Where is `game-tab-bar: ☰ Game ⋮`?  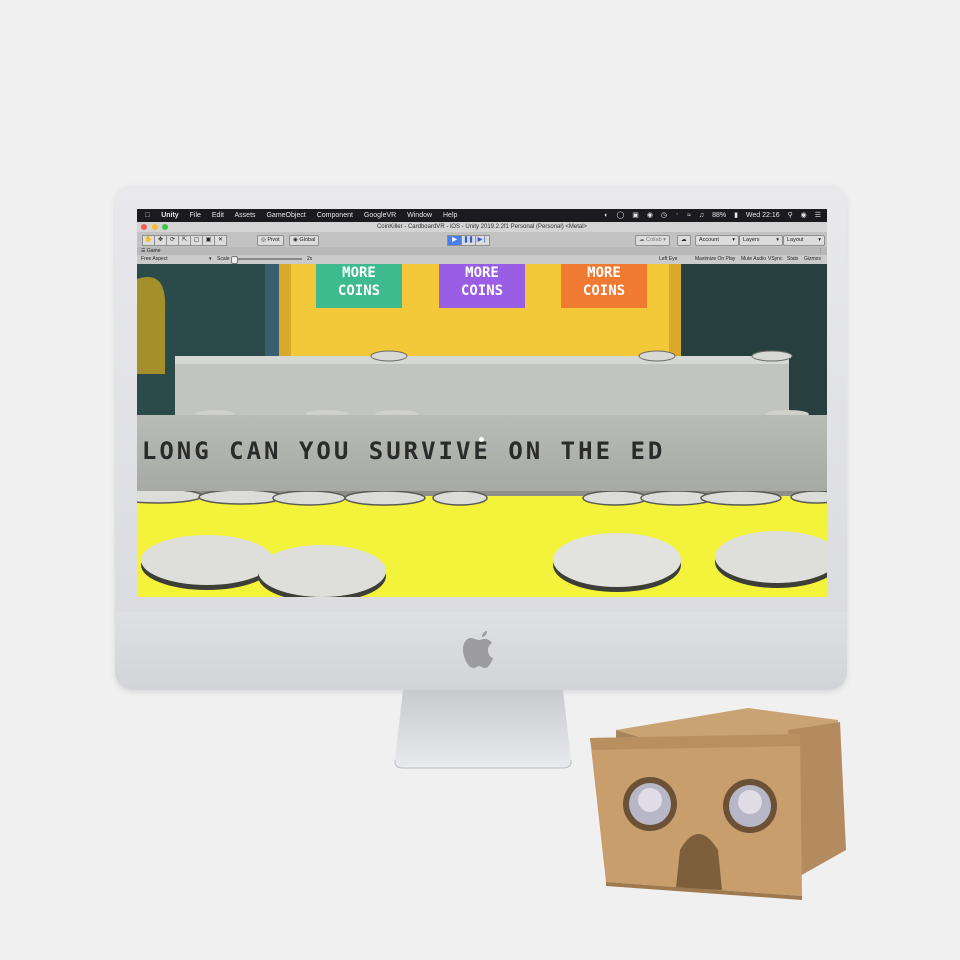 game-tab-bar: ☰ Game ⋮ is located at coordinates (482, 251).